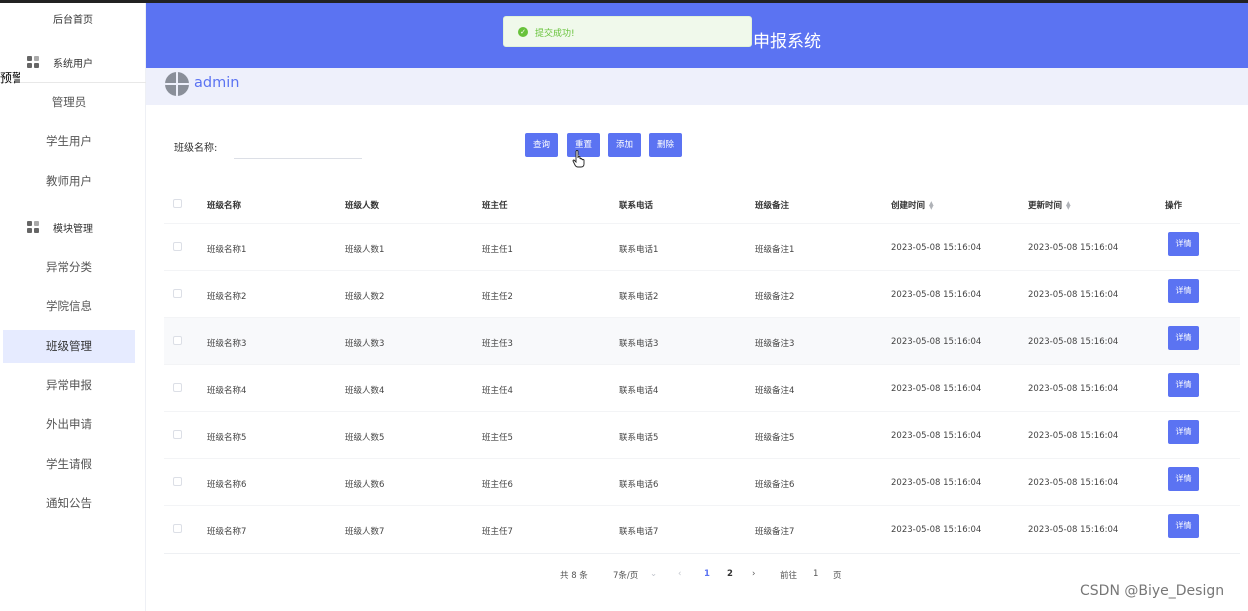 The width and height of the screenshot is (1248, 611). What do you see at coordinates (1152, 591) in the screenshot?
I see `watermark: CSDN @Biye_Design` at bounding box center [1152, 591].